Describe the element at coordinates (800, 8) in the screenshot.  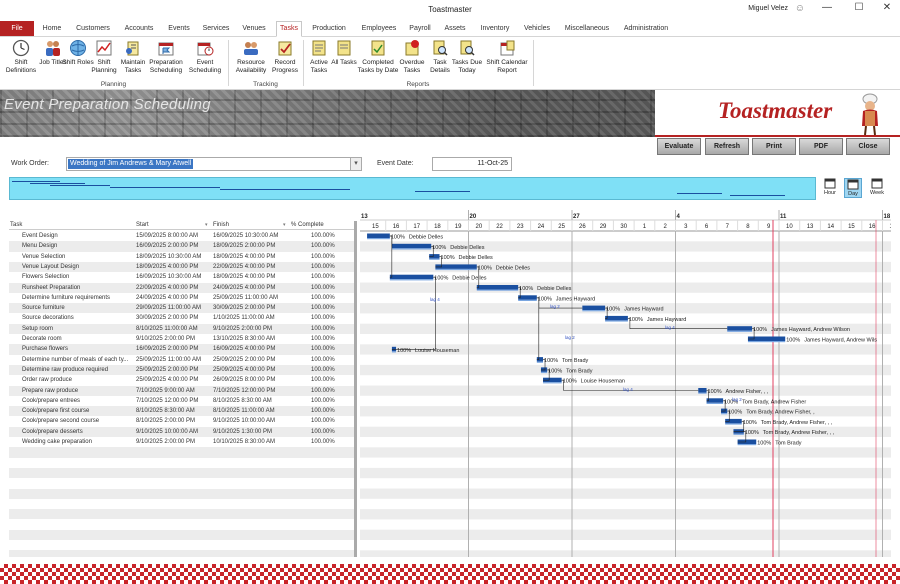
I see `user-avatar-icon: ☺` at that location.